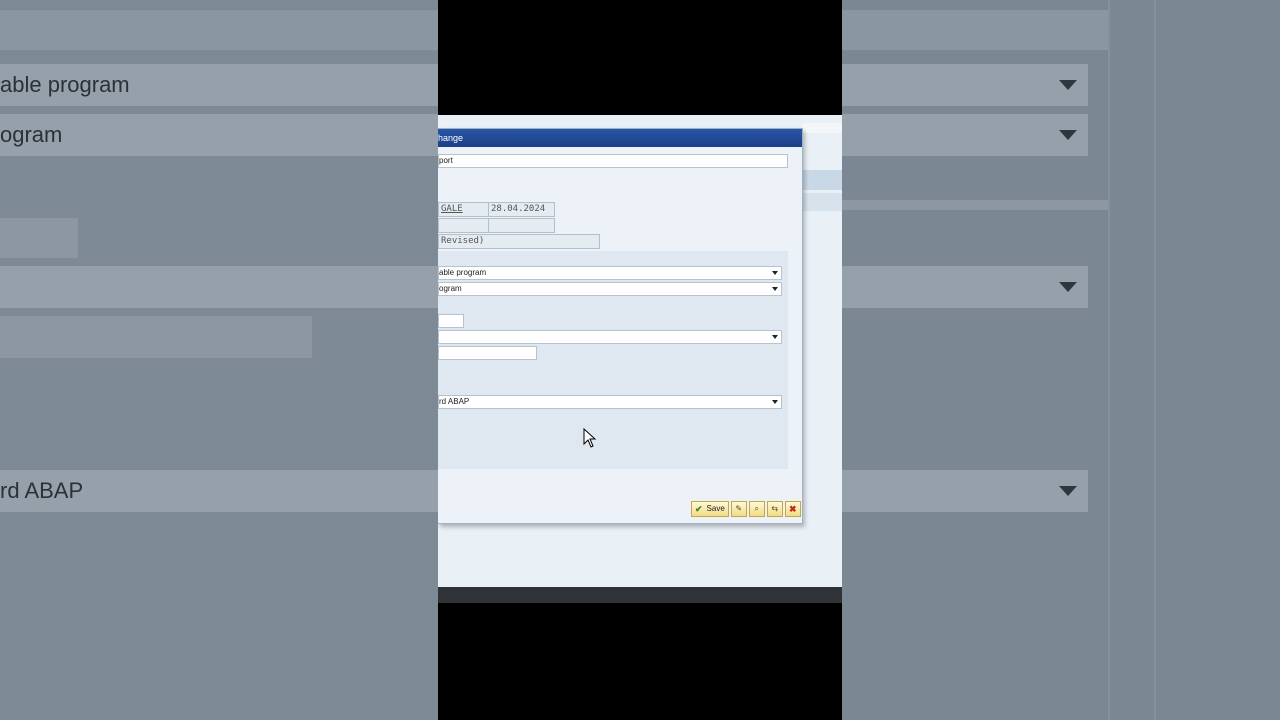 This screenshot has height=720, width=1280. Describe the element at coordinates (31, 134) in the screenshot. I see `bg-field-status-text: ogram` at that location.